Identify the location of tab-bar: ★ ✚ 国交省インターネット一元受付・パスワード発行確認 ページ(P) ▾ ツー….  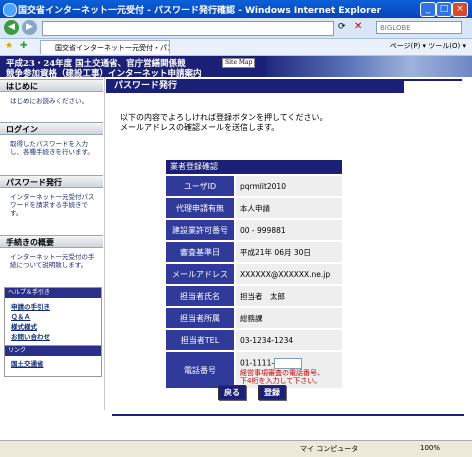
(236, 47).